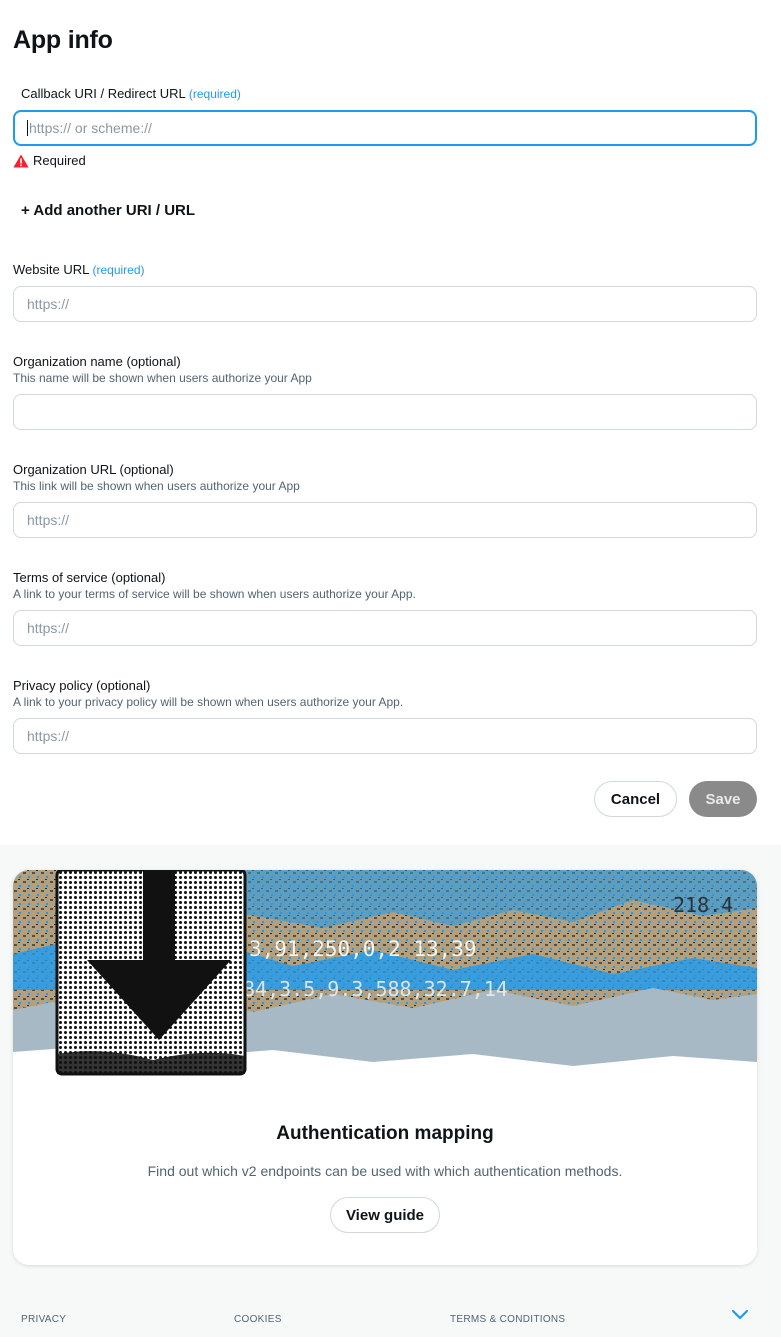 The height and width of the screenshot is (1337, 781). Describe the element at coordinates (27, 128) in the screenshot. I see `text-caret` at that location.